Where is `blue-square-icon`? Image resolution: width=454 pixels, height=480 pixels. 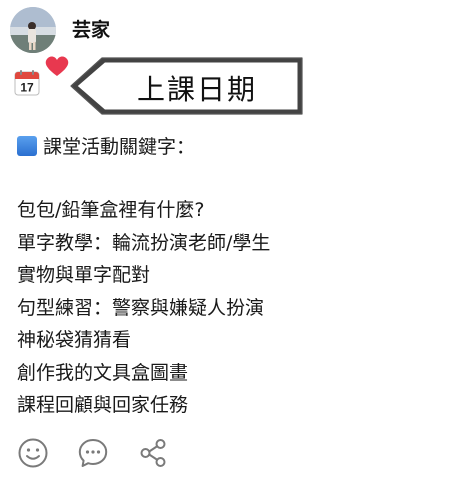 blue-square-icon is located at coordinates (27, 145).